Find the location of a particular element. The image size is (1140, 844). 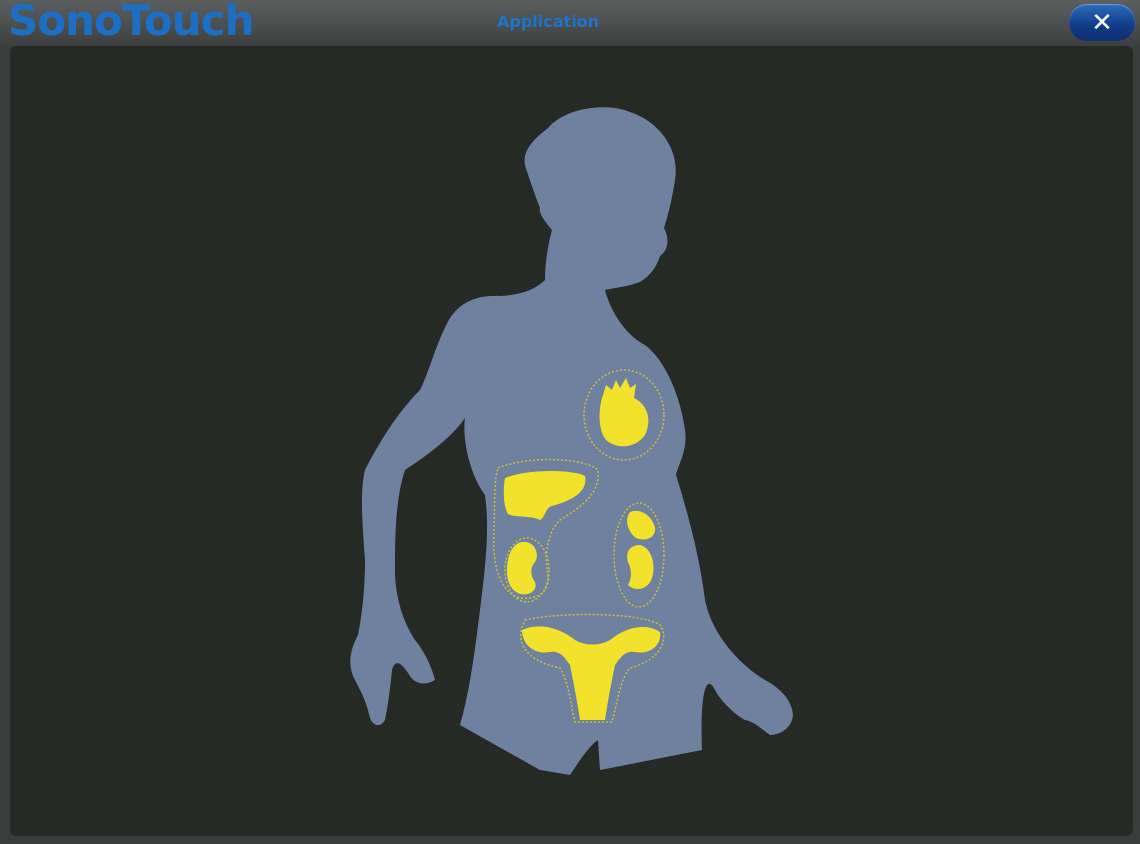

close-icon: ✕ is located at coordinates (1102, 22).